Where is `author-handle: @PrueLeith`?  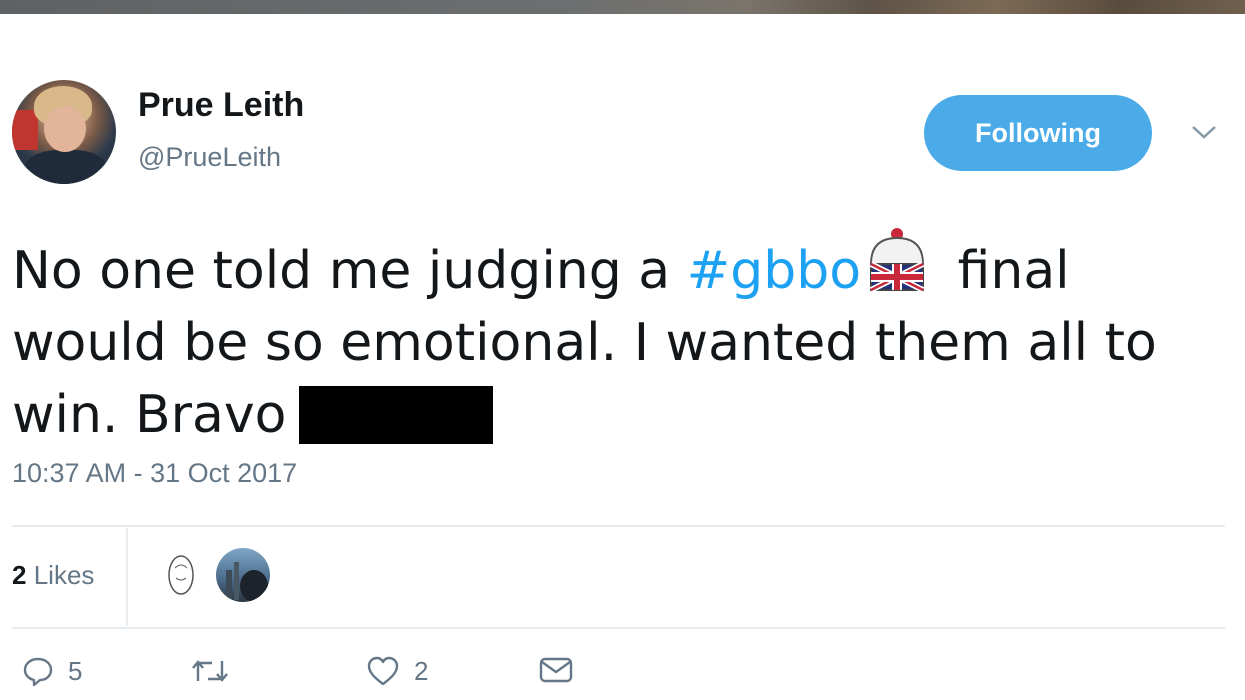 author-handle: @PrueLeith is located at coordinates (209, 157).